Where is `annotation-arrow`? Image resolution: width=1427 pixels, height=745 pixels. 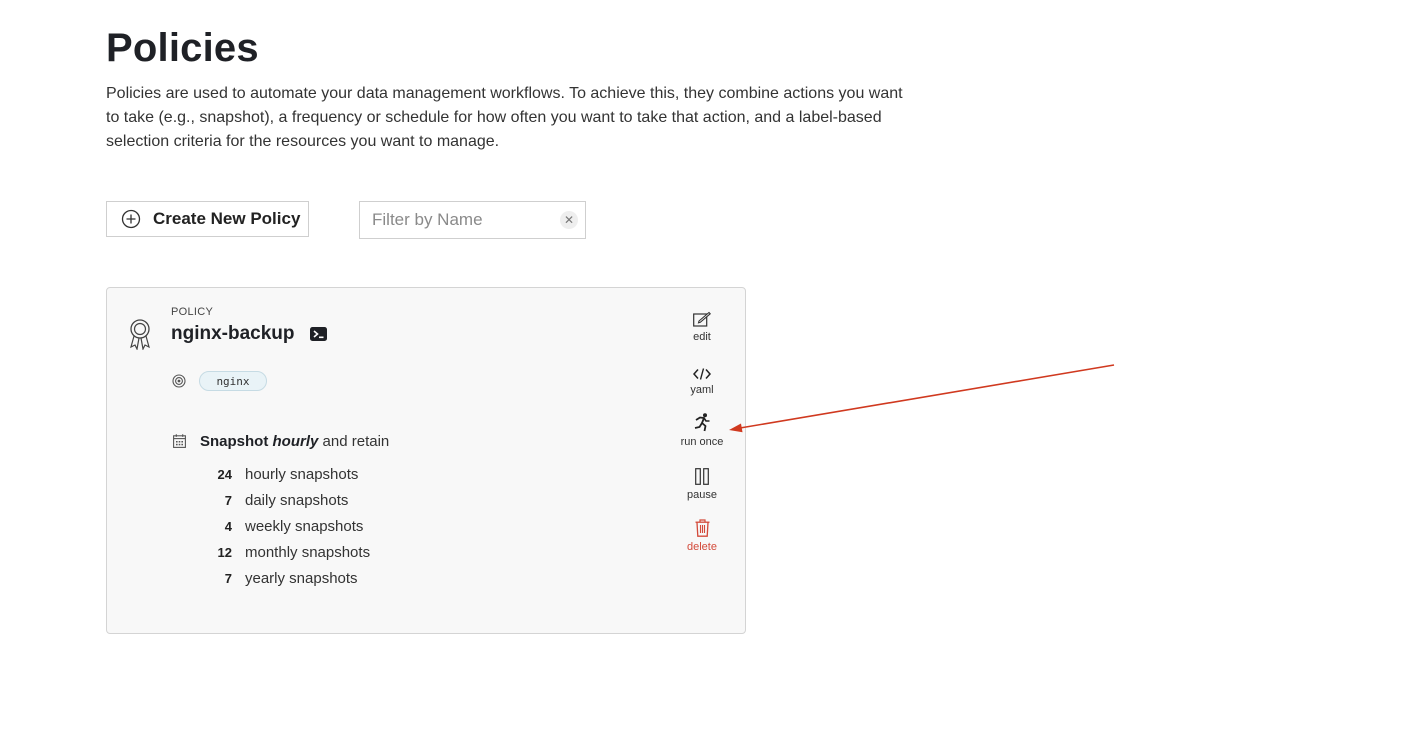 annotation-arrow is located at coordinates (922, 398).